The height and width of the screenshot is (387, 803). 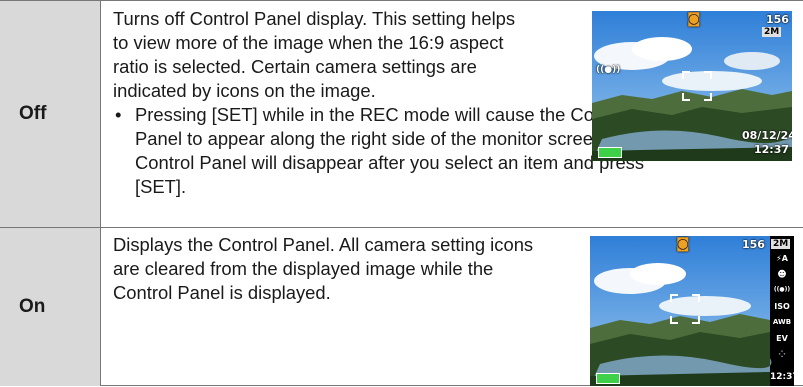 I want to click on row-label-on: On, so click(x=32, y=306).